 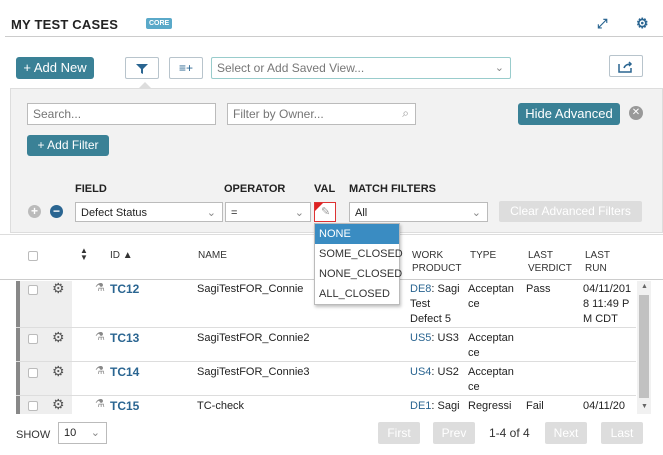 I want to click on page-size-value: 10, so click(x=70, y=433).